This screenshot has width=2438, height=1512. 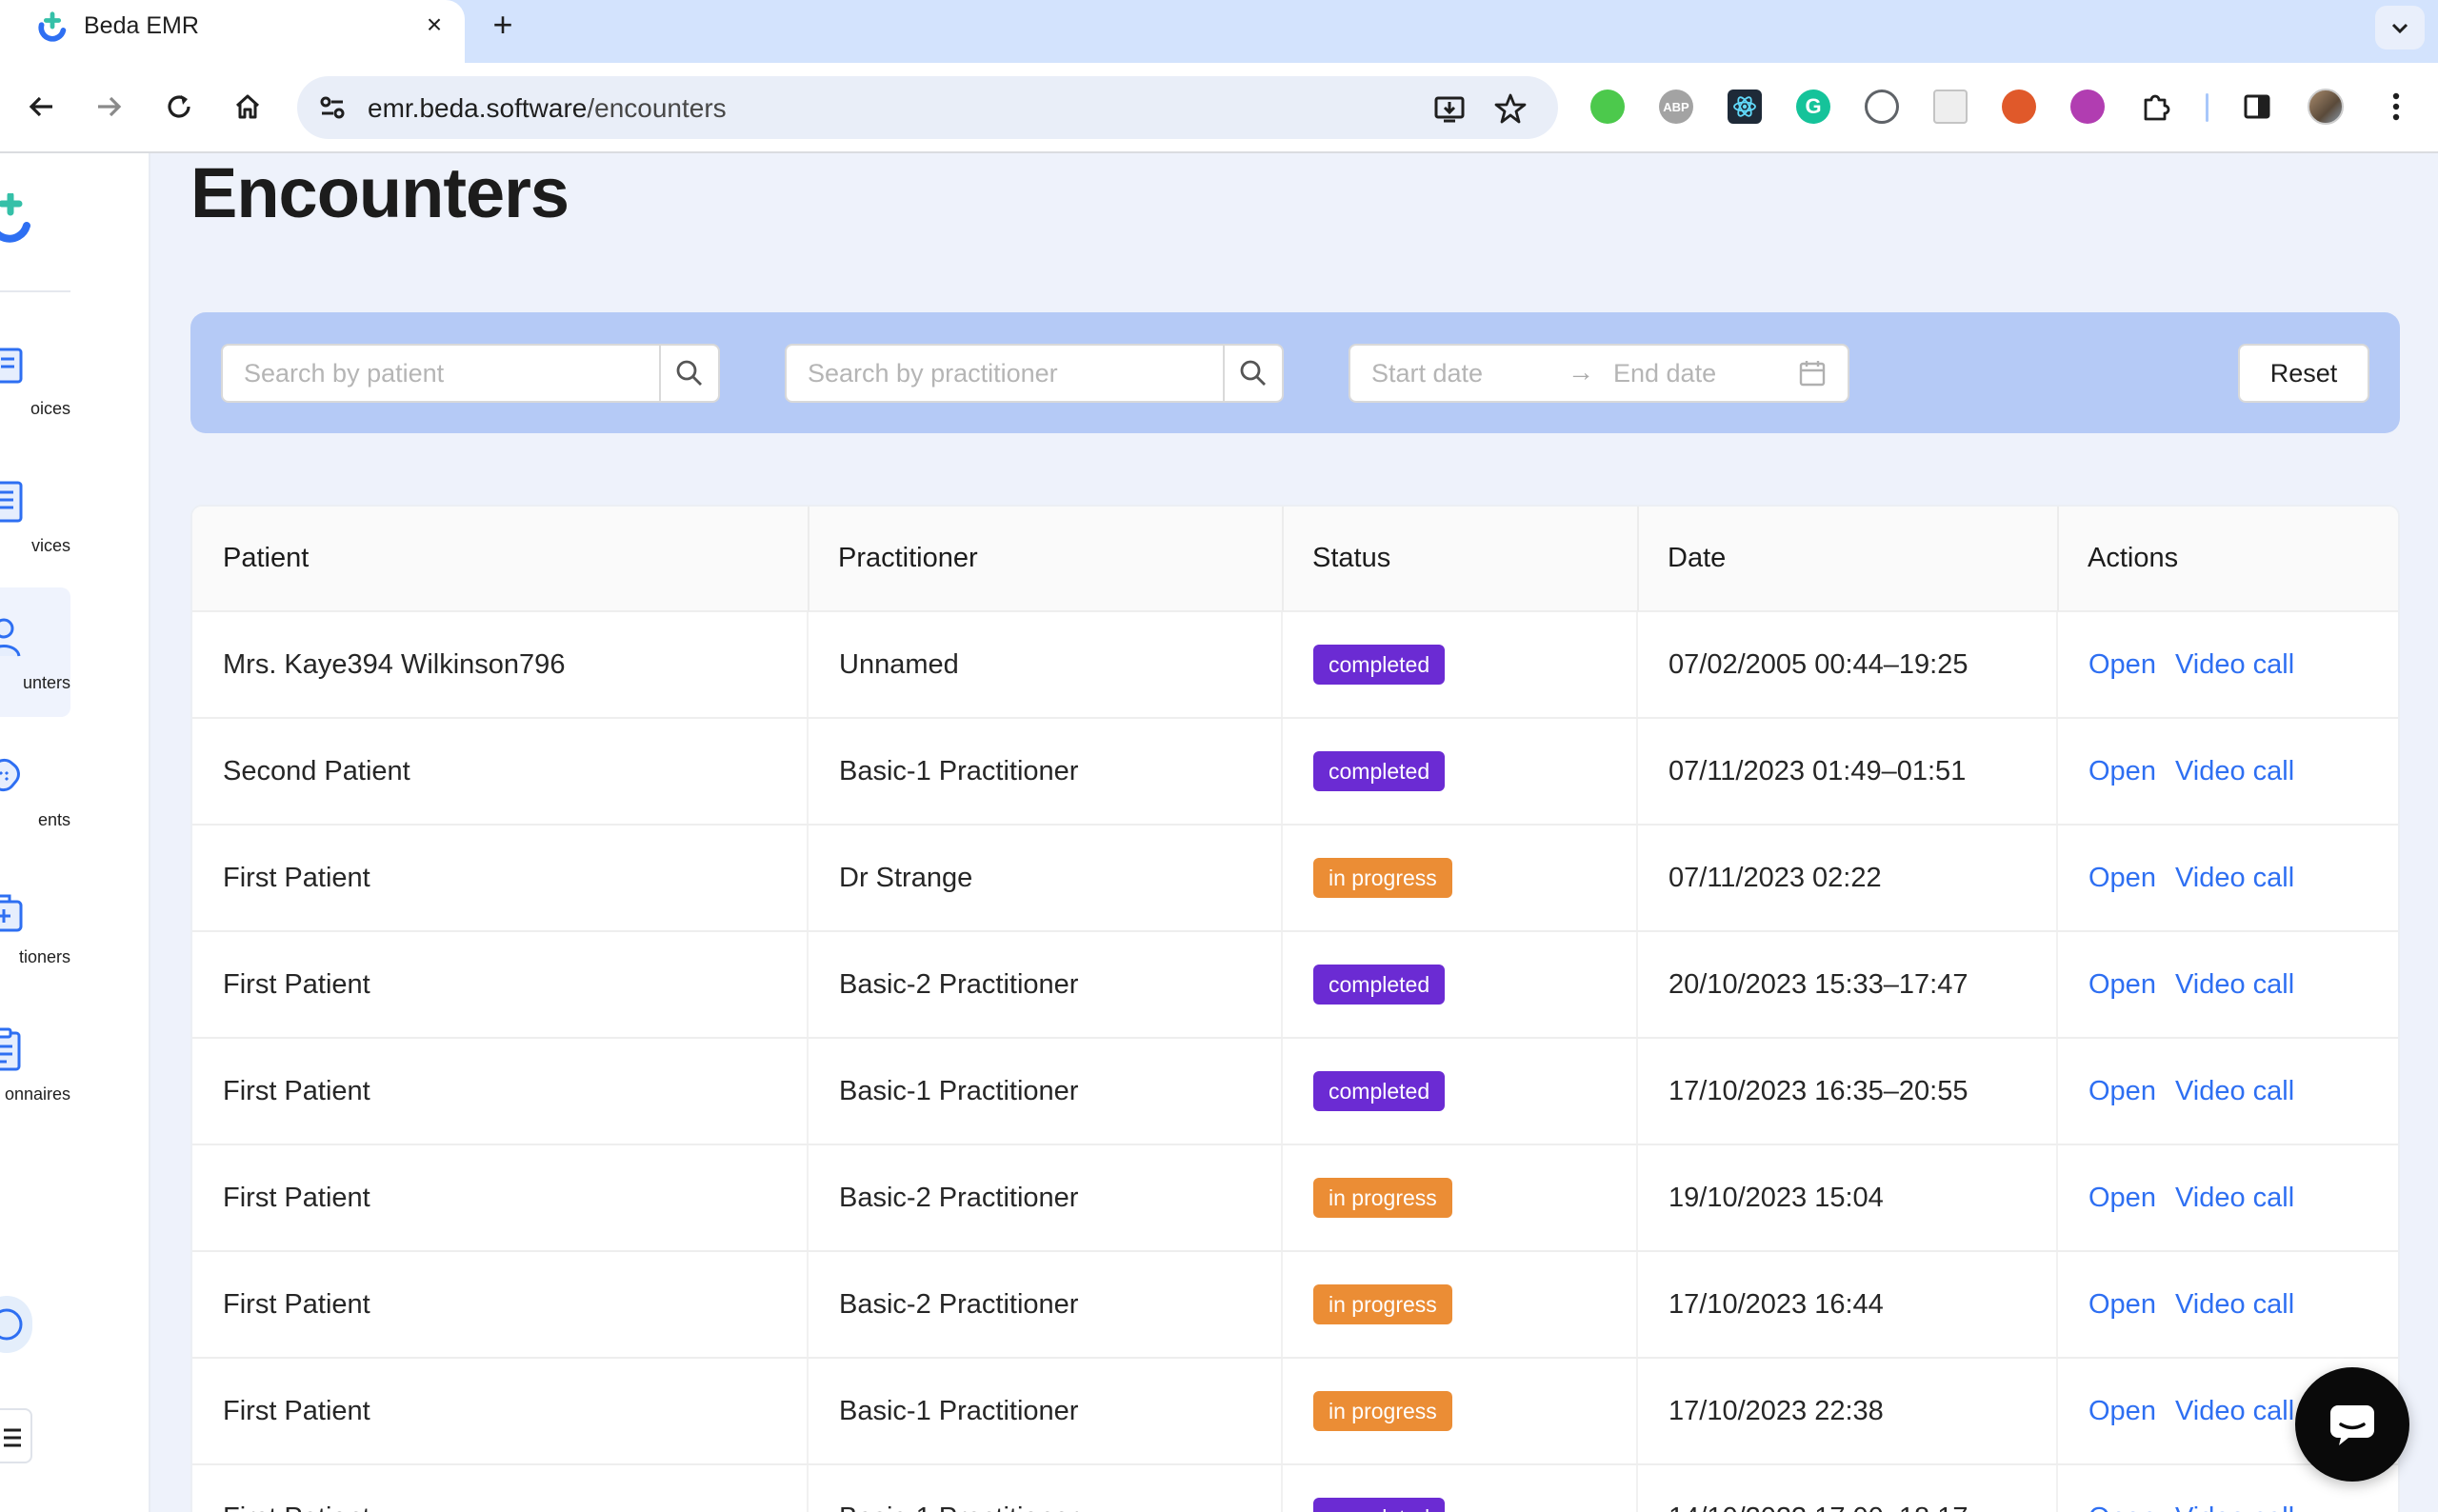 I want to click on install-app-button, so click(x=1449, y=109).